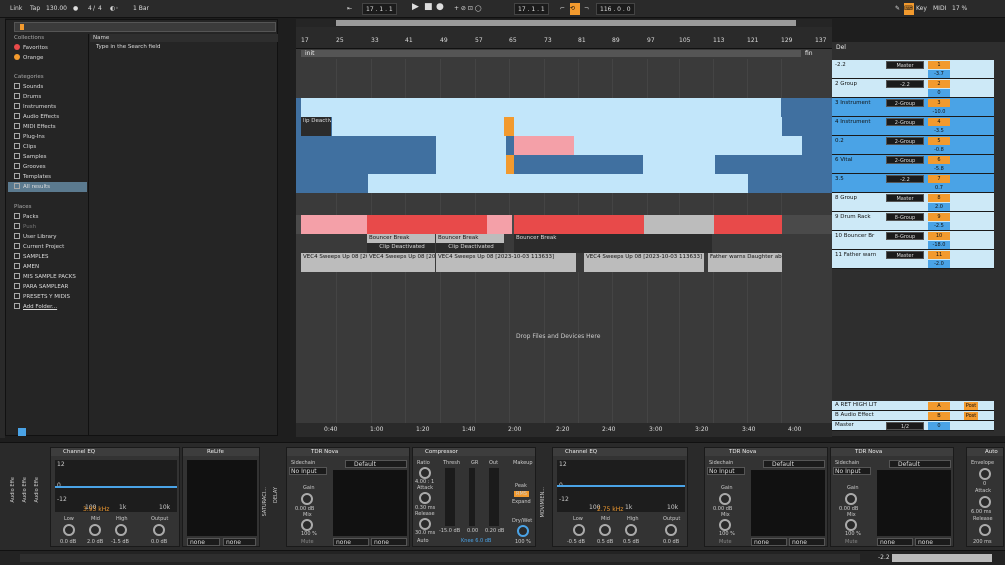 The width and height of the screenshot is (1005, 565). I want to click on name-column-header: Name, so click(184, 38).